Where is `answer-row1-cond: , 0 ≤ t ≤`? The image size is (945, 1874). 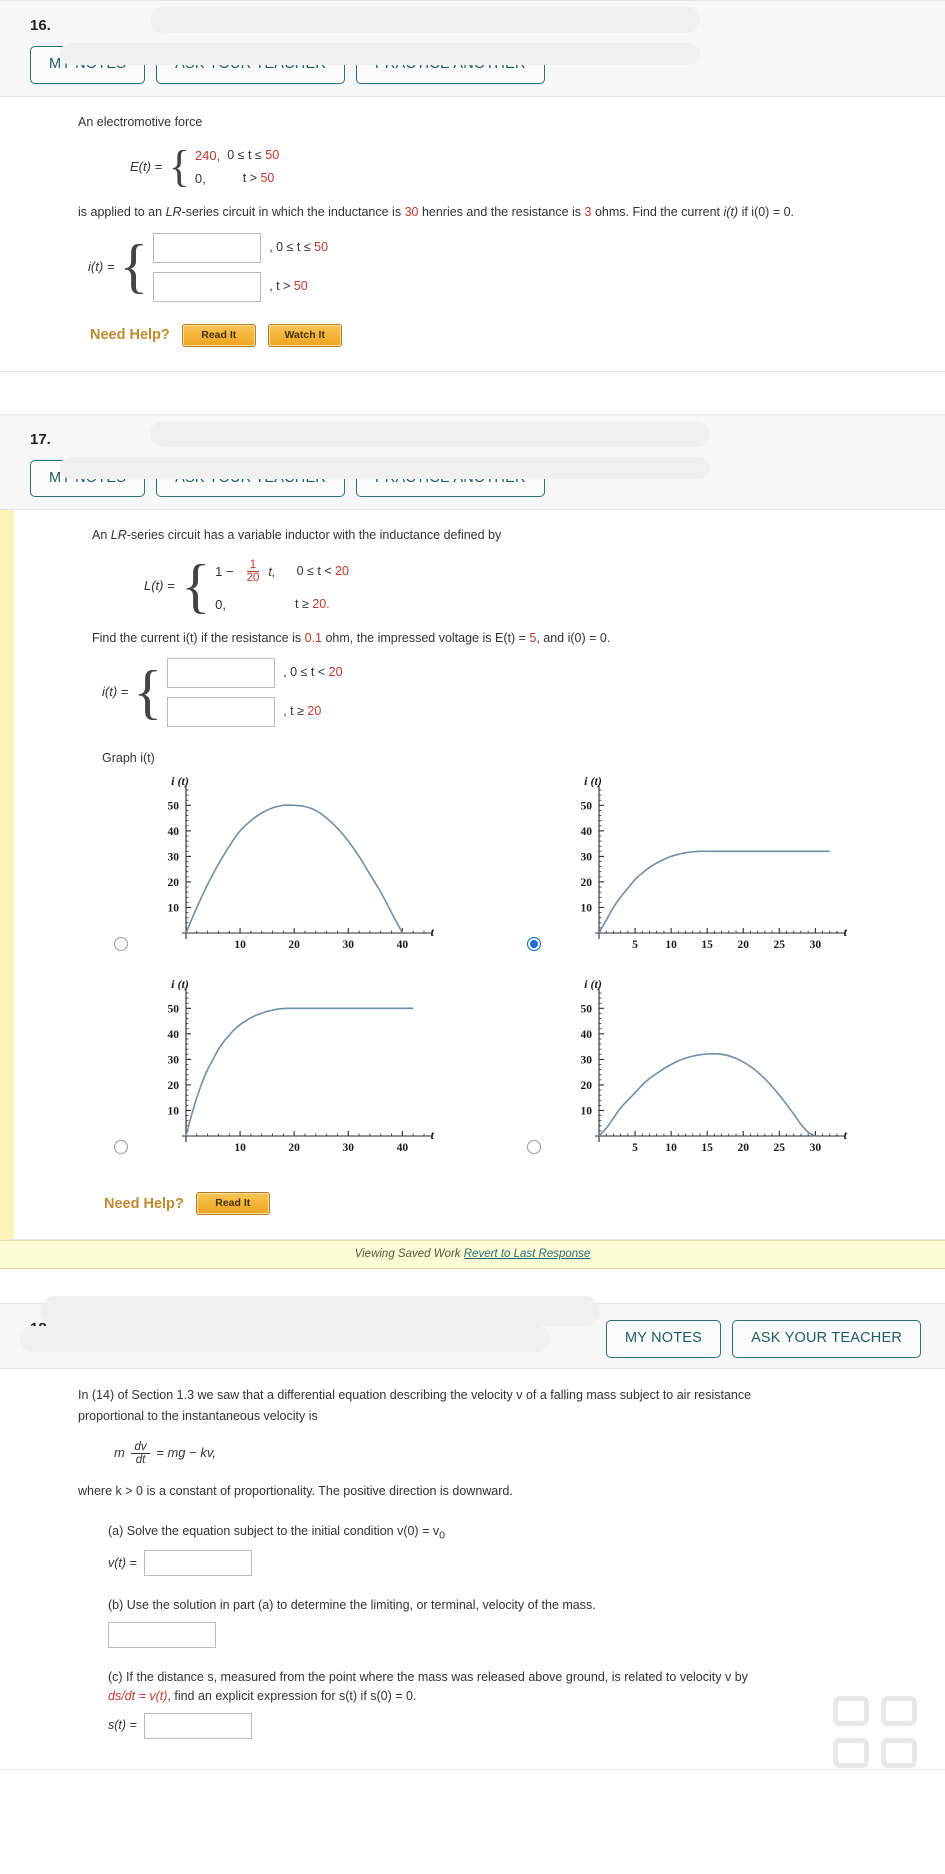 answer-row1-cond: , 0 ≤ t ≤ is located at coordinates (292, 246).